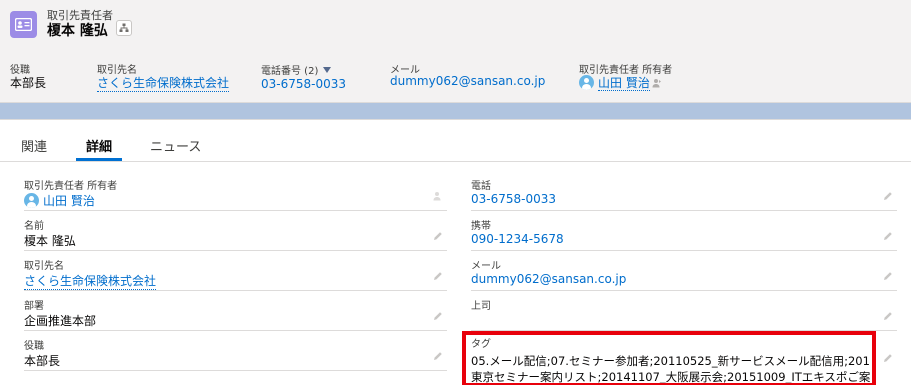 This screenshot has width=911, height=385. Describe the element at coordinates (455, 111) in the screenshot. I see `page-background-band` at that location.